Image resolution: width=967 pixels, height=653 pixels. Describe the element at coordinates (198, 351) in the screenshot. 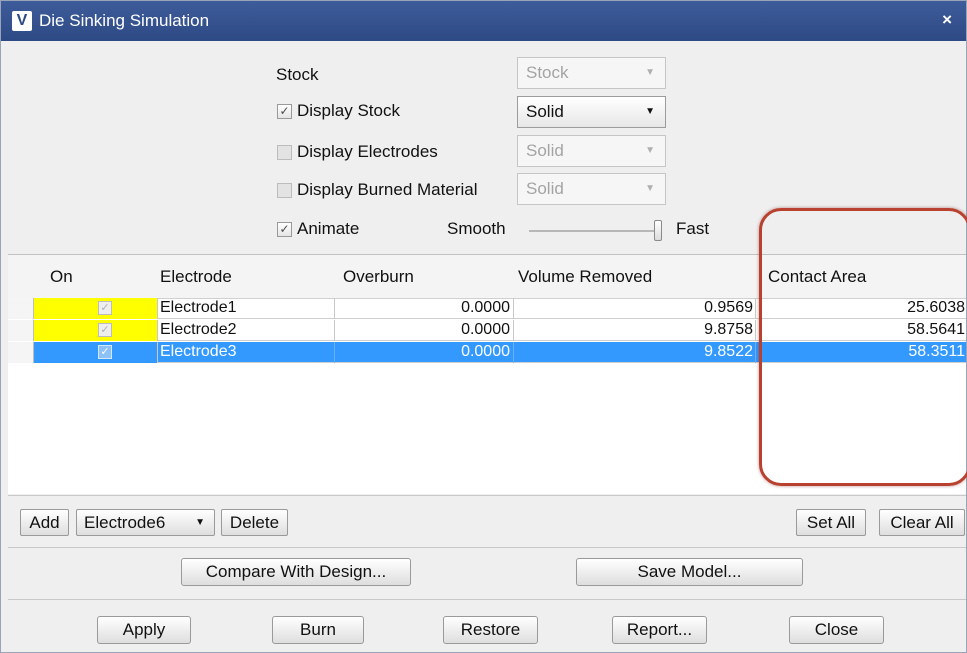

I see `electrode-name: Electrode3` at that location.